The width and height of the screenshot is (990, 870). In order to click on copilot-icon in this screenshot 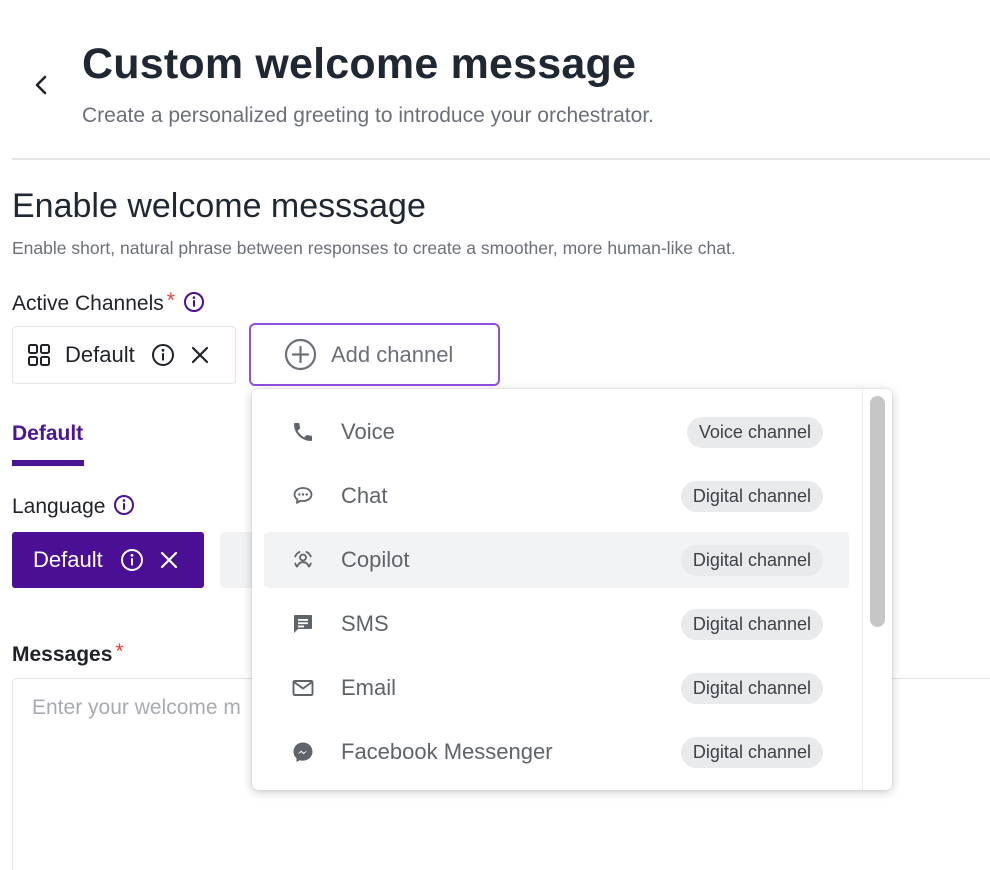, I will do `click(303, 560)`.